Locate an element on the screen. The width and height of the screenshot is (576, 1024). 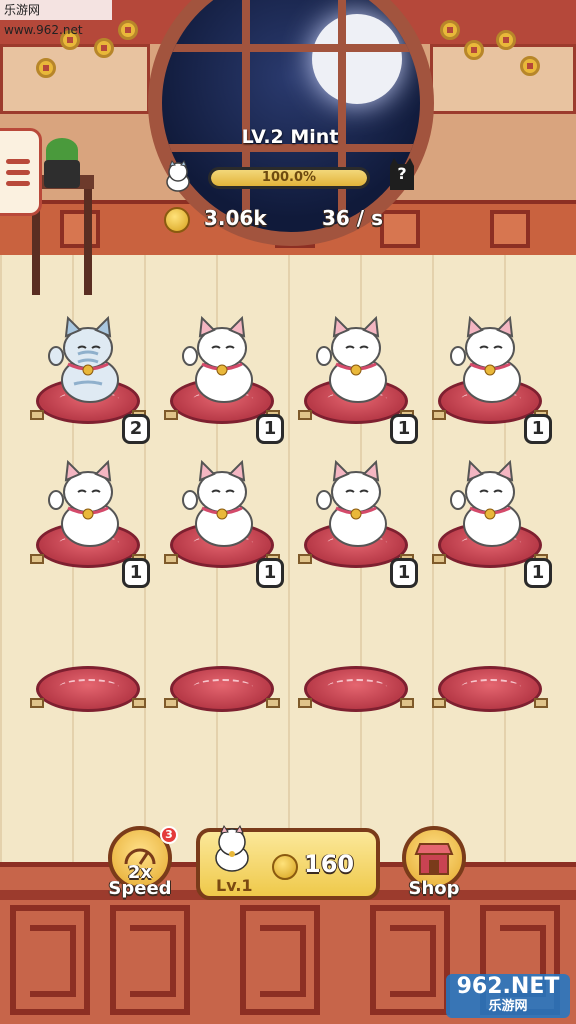
buy-cat-level: Lv.1 is located at coordinates (234, 885).